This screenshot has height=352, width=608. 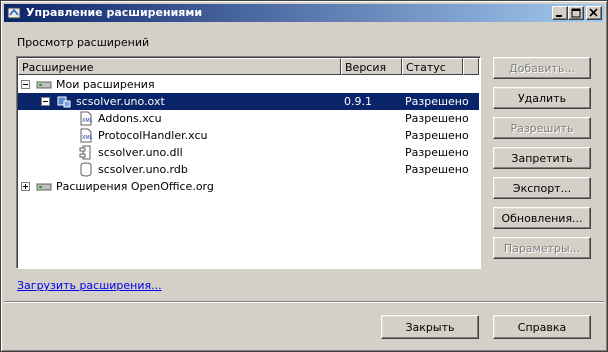 I want to click on tree-row-selected: scsolver.uno.oxt 0.9.1 Разрешено, so click(x=248, y=101).